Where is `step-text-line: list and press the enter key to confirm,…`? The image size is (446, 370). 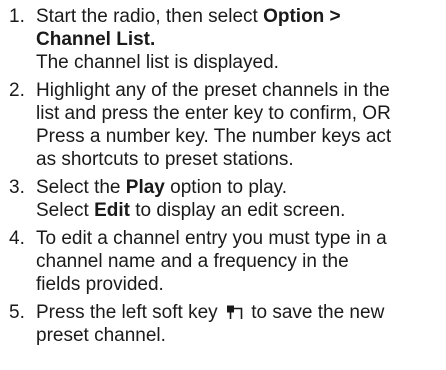
step-text-line: list and press the enter key to confirm,… is located at coordinates (213, 113).